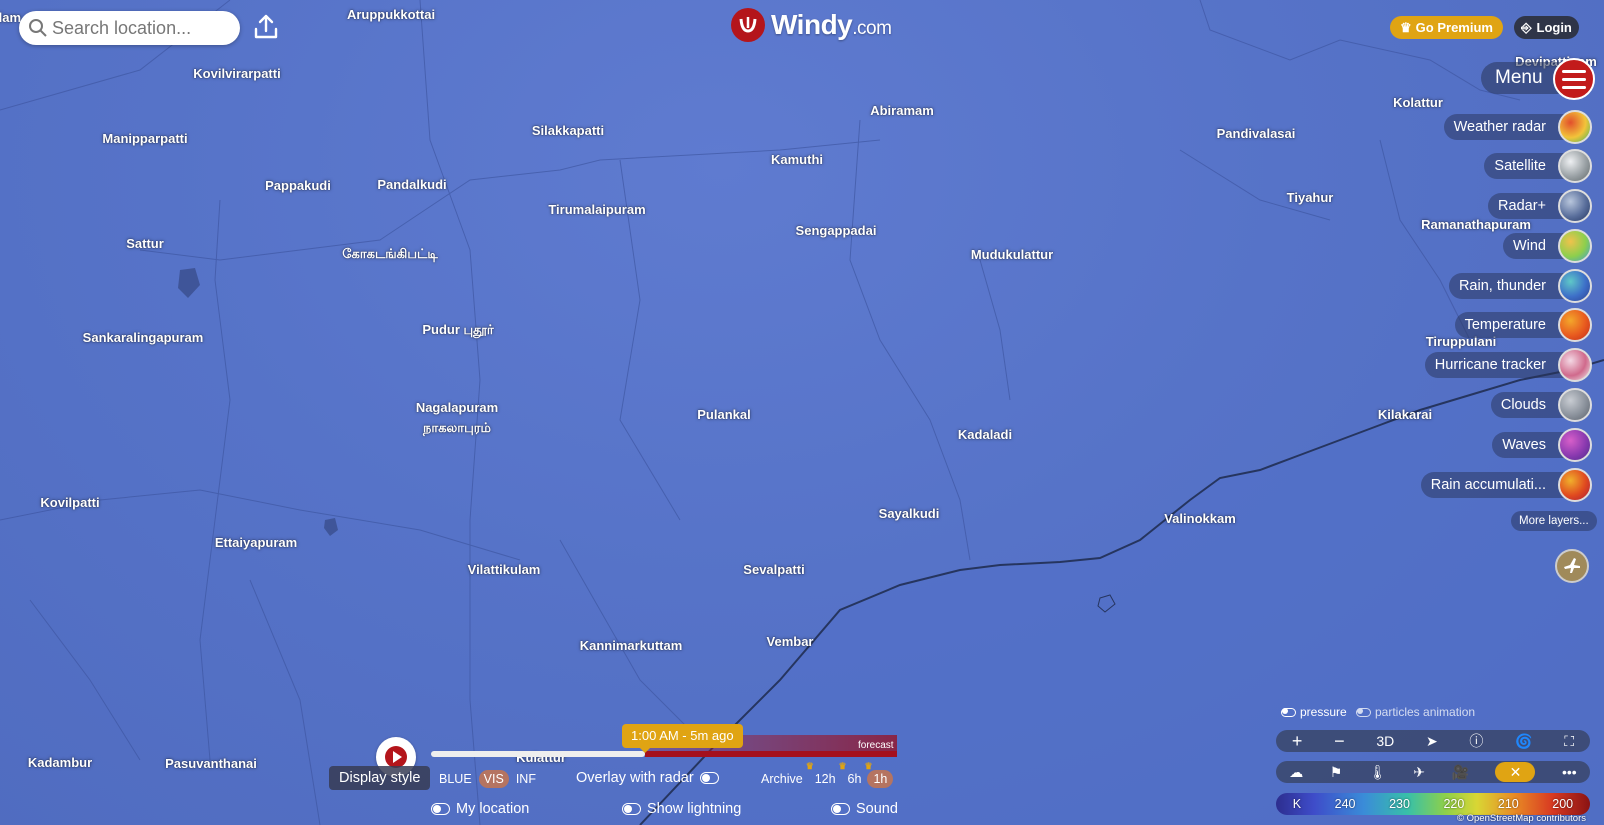 The image size is (1604, 825). I want to click on archive-ranges: Archive ♛ 12h ♛ 6h ♛ 1h, so click(824, 774).